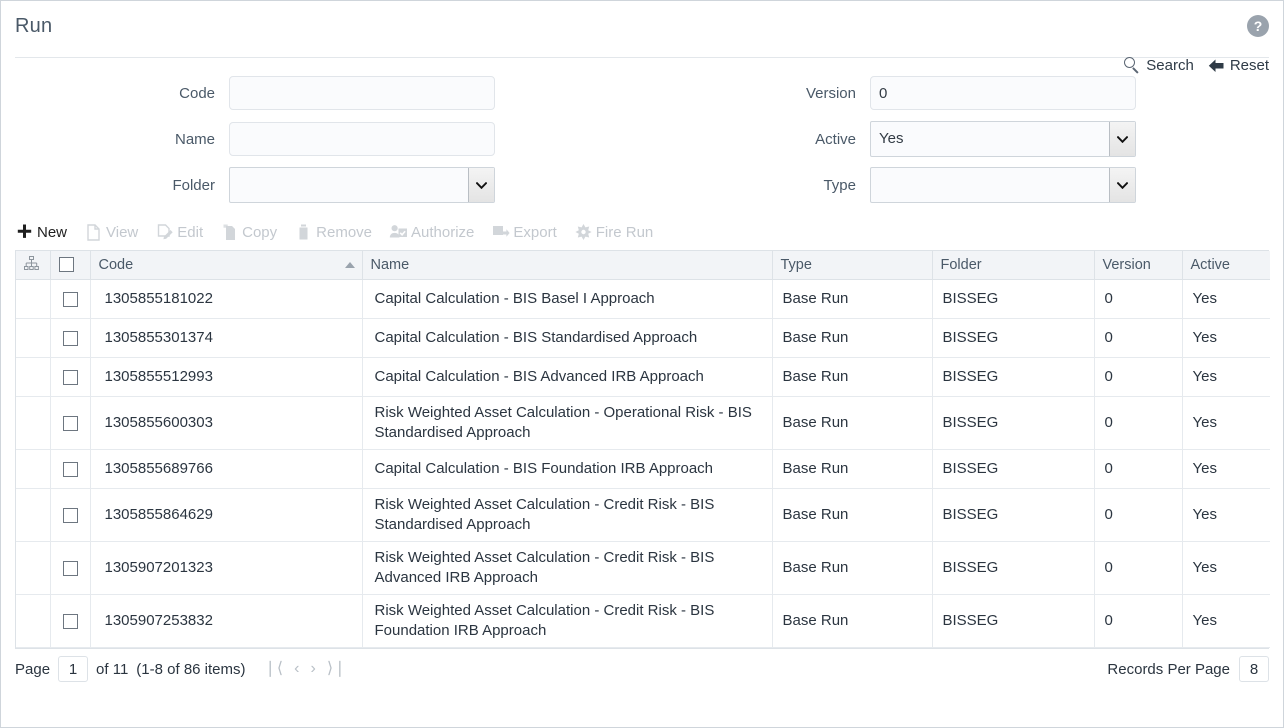  Describe the element at coordinates (313, 669) in the screenshot. I see `next-page-button: ›` at that location.